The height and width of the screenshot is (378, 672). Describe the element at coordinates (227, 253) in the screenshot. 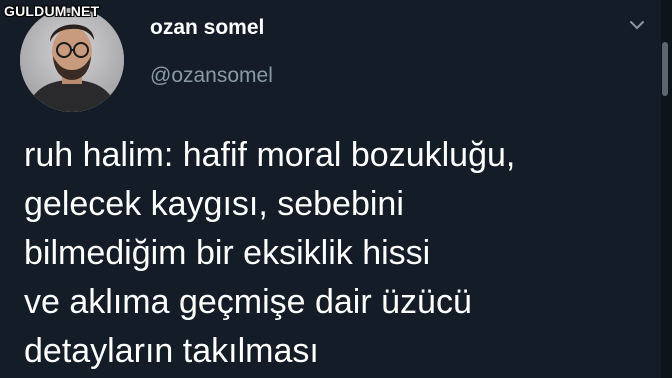

I see `tweet-text-line: bilmediğim bir eksiklik hissi` at that location.